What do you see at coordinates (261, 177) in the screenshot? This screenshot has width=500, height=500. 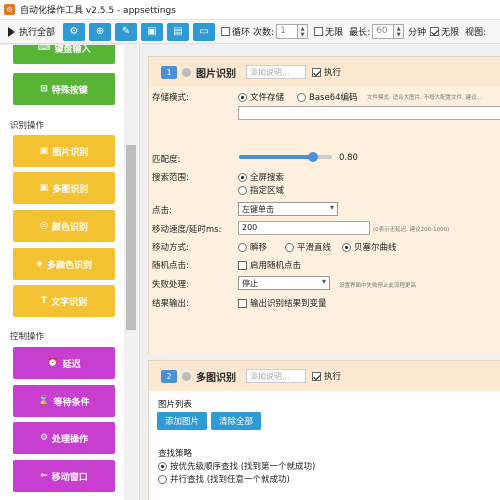 I see `scope-full-radio: 全屏搜索` at bounding box center [261, 177].